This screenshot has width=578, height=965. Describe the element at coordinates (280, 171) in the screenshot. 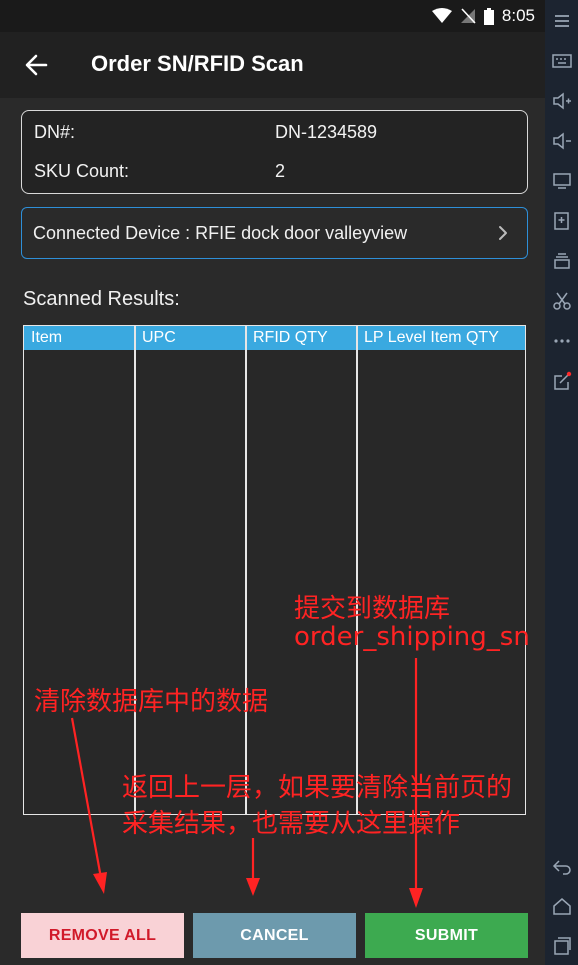

I see `sku-count-value: 2` at that location.